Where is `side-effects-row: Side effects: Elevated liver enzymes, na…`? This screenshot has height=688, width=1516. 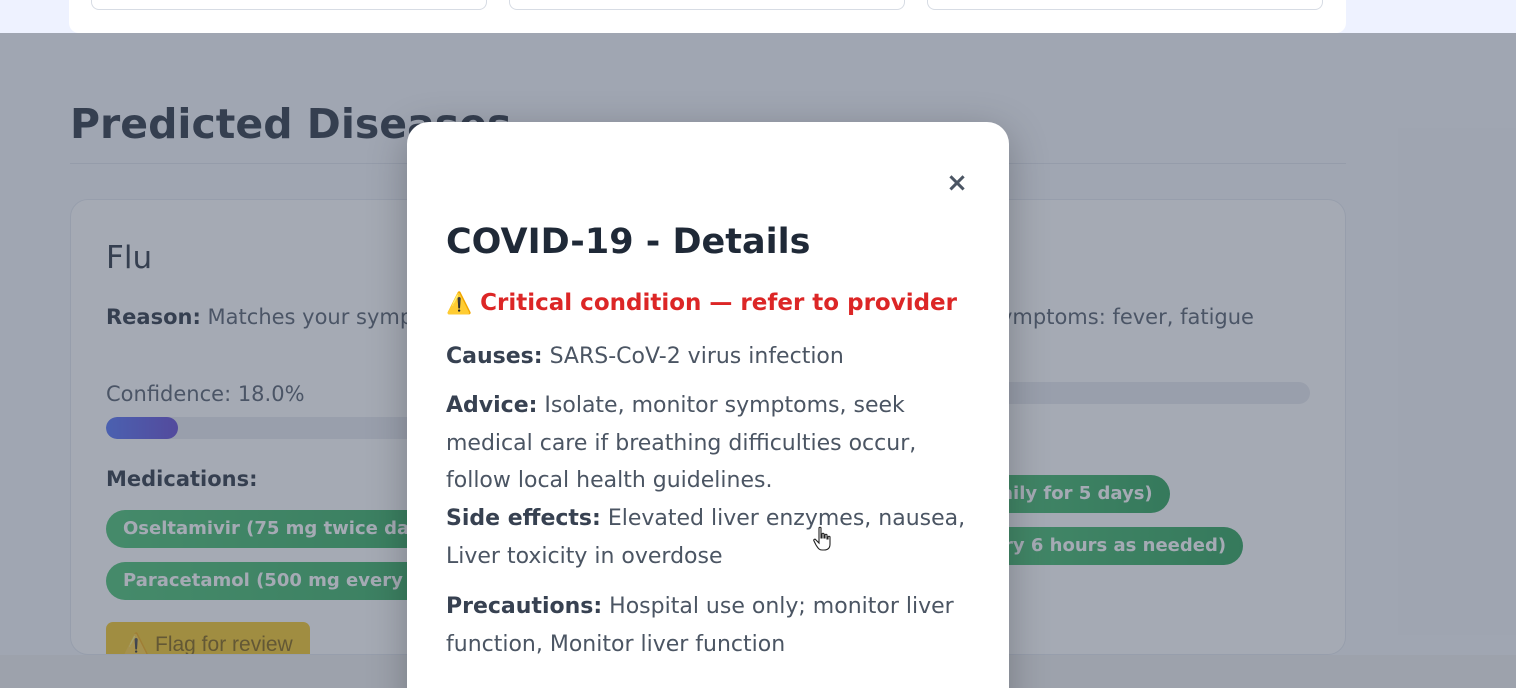
side-effects-row: Side effects: Elevated liver enzymes, na… is located at coordinates (706, 537).